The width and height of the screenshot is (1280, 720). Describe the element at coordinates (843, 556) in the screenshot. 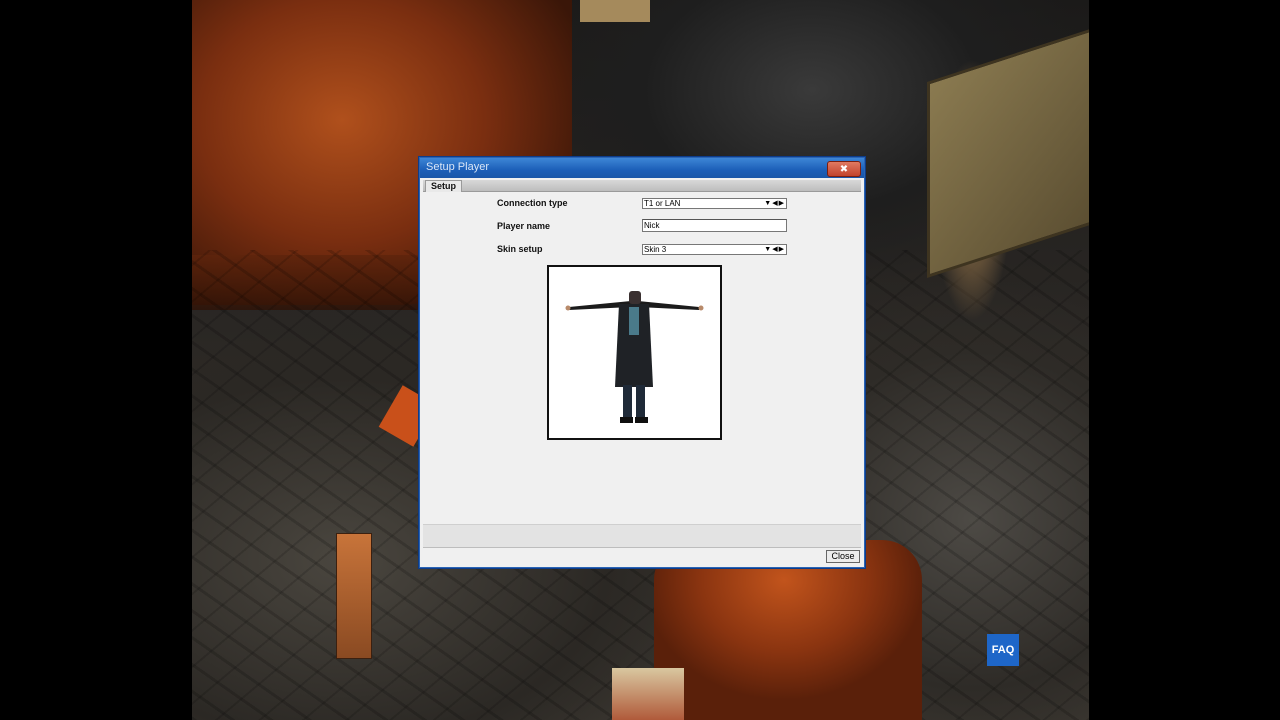

I see `close-button: Close` at that location.